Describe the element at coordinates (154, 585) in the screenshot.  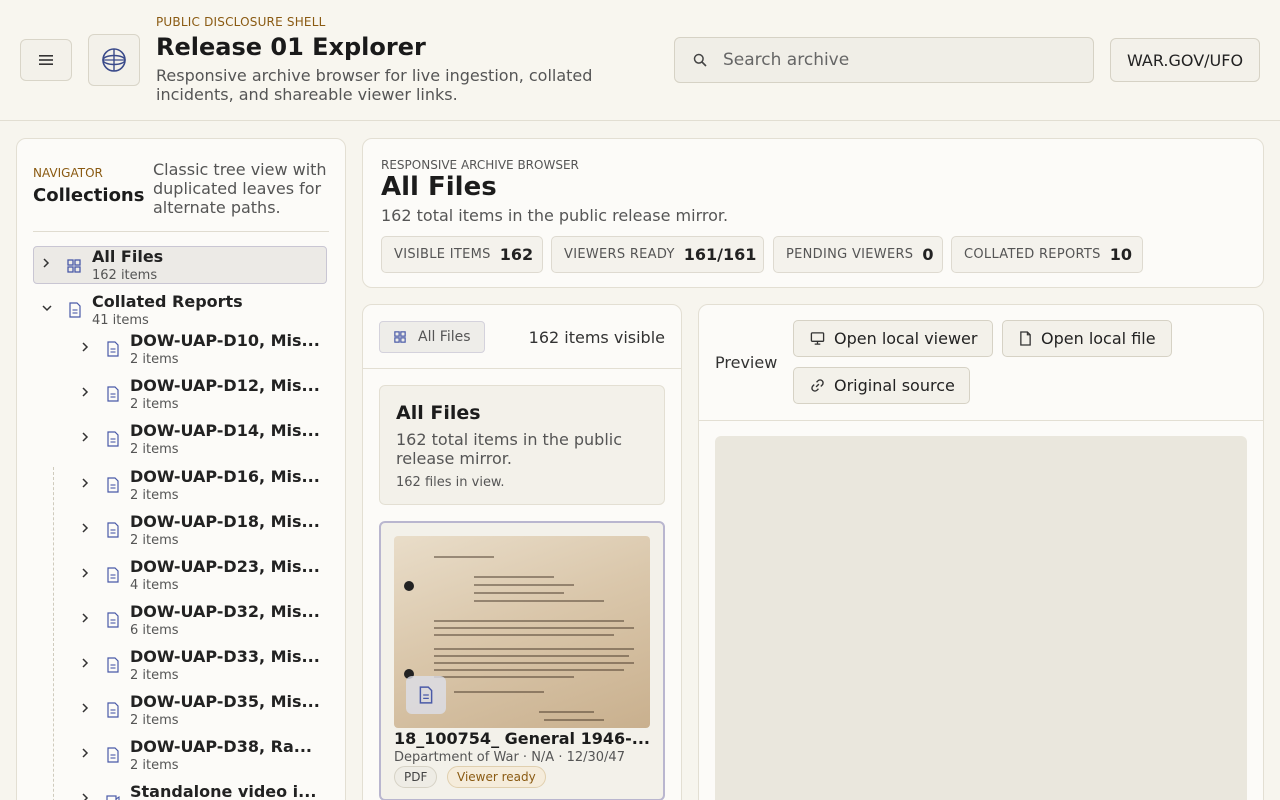
I see `tree-item-count: 4 items` at that location.